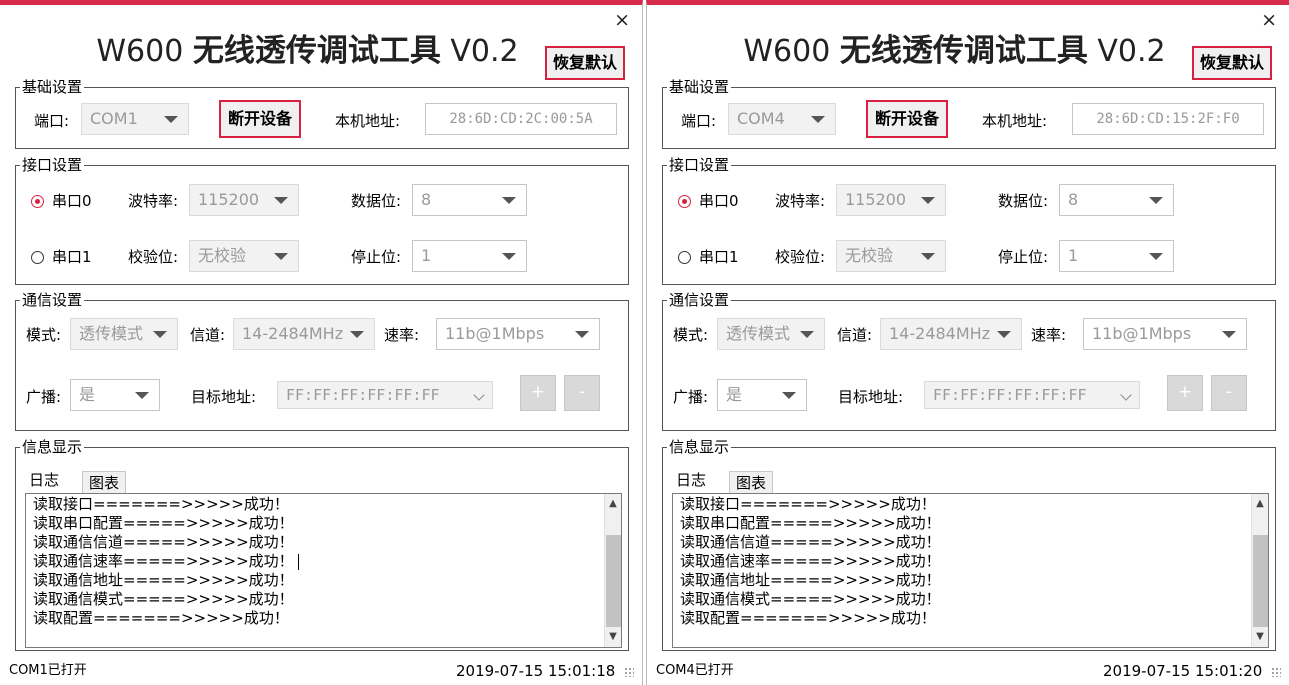  I want to click on communication-settings-legend: 通信设置, so click(699, 300).